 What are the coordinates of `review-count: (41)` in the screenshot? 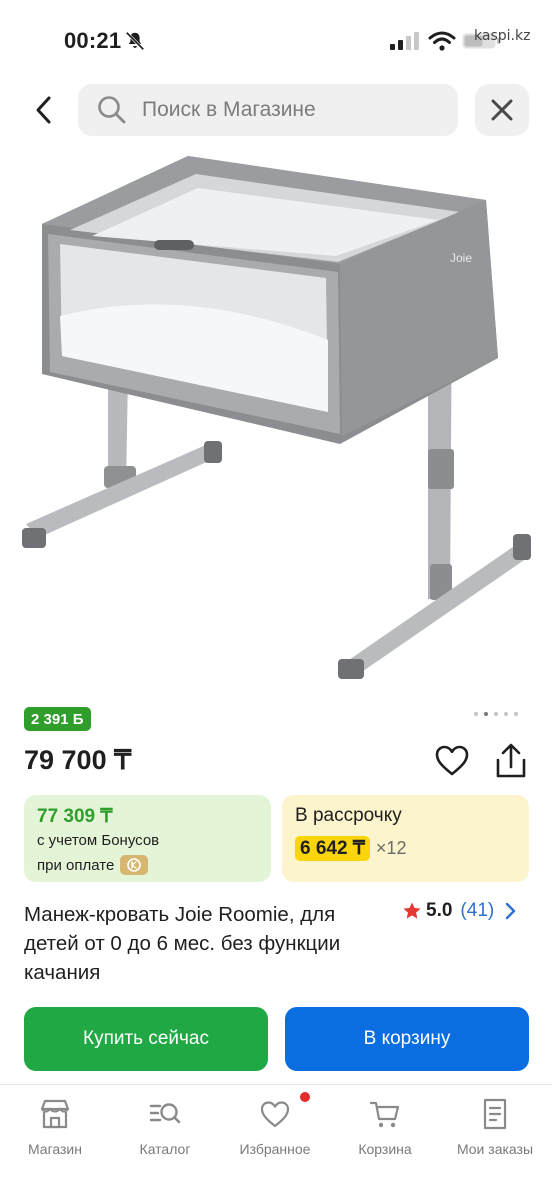 It's located at (477, 911).